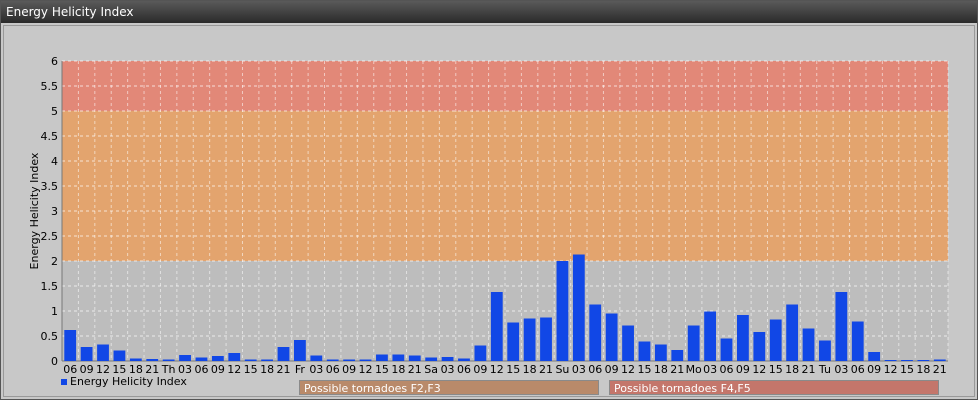  What do you see at coordinates (54, 211) in the screenshot?
I see `y-tick-label: 3` at bounding box center [54, 211].